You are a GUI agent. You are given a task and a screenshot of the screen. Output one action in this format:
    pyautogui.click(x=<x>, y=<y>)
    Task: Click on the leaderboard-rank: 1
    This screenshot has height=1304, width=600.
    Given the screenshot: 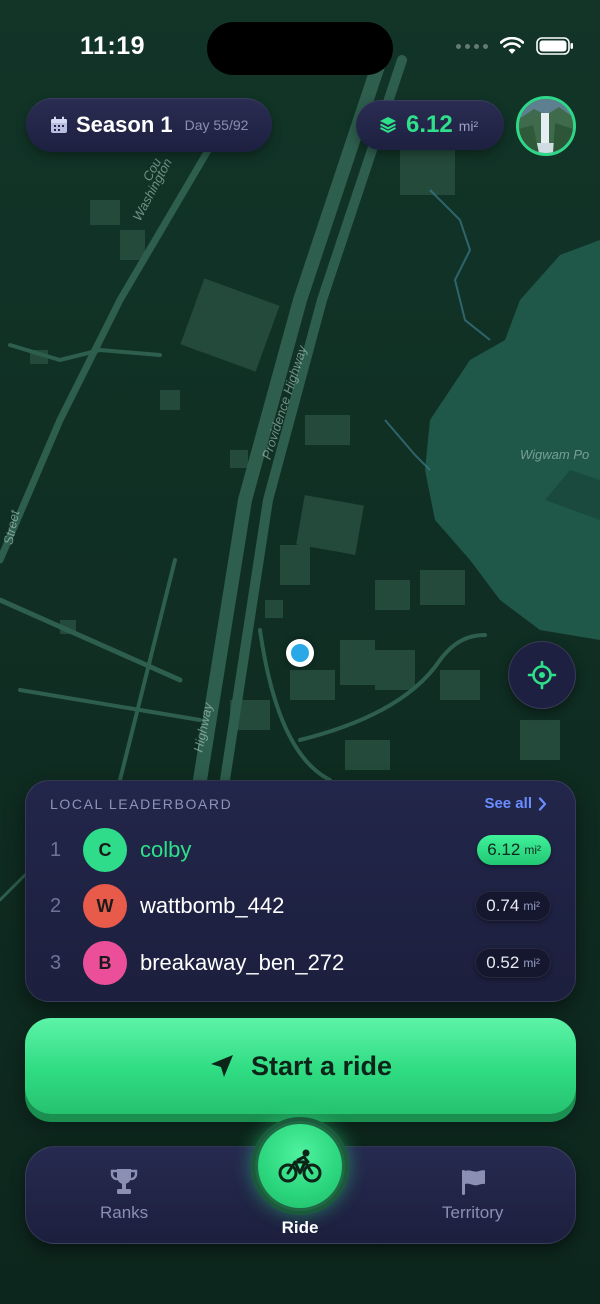 What is the action you would take?
    pyautogui.click(x=56, y=849)
    